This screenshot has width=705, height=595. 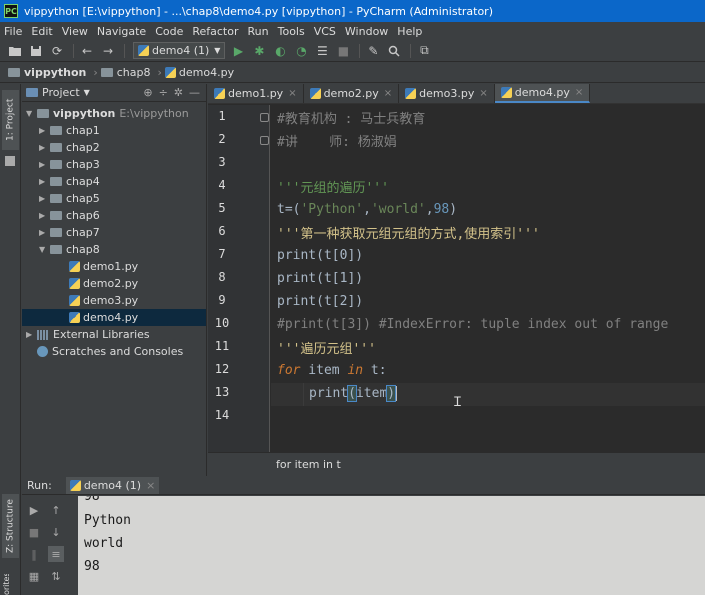 I want to click on menu-navigate: Navigate, so click(x=121, y=31).